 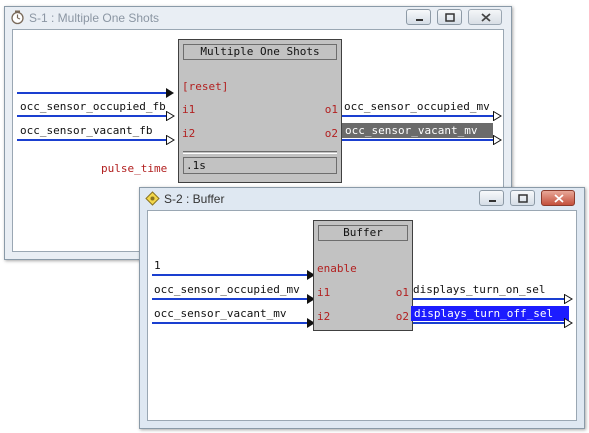 I want to click on input-label-i2: occ_sensor_vacant_fb, so click(x=86, y=130).